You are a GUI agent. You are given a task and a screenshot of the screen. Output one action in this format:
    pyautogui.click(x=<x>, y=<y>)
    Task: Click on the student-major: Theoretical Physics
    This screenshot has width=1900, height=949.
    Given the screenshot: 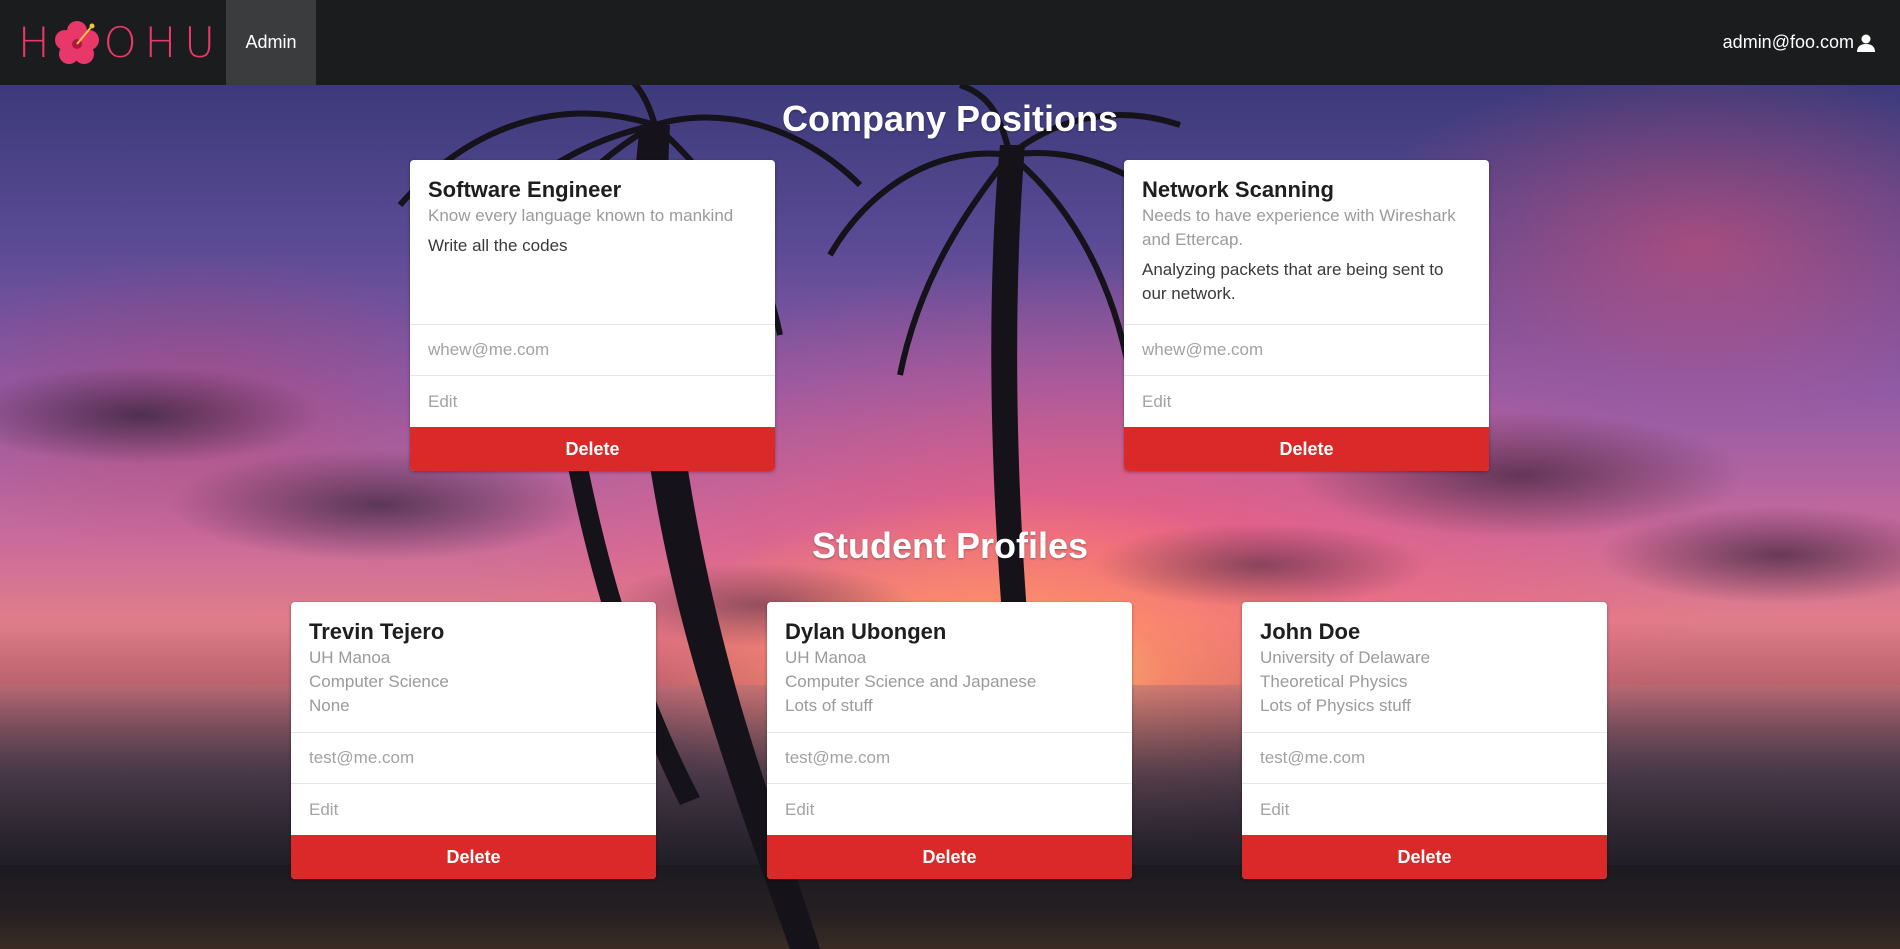 What is the action you would take?
    pyautogui.click(x=1334, y=681)
    